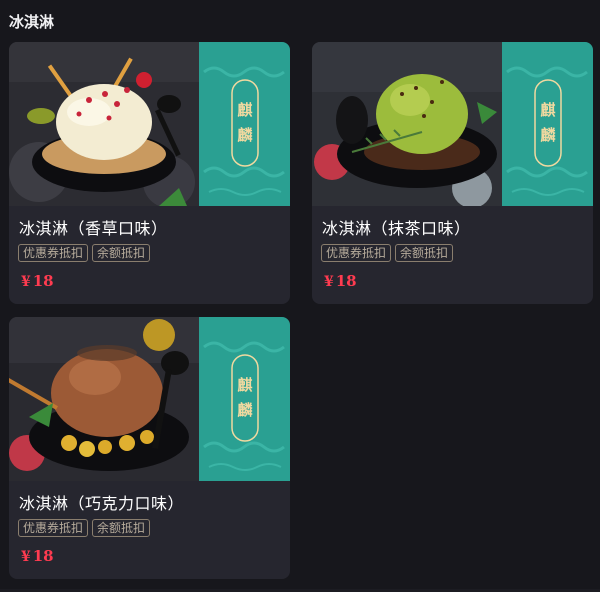  What do you see at coordinates (93, 228) in the screenshot?
I see `product-name: 冰淇淋（香草口味）` at bounding box center [93, 228].